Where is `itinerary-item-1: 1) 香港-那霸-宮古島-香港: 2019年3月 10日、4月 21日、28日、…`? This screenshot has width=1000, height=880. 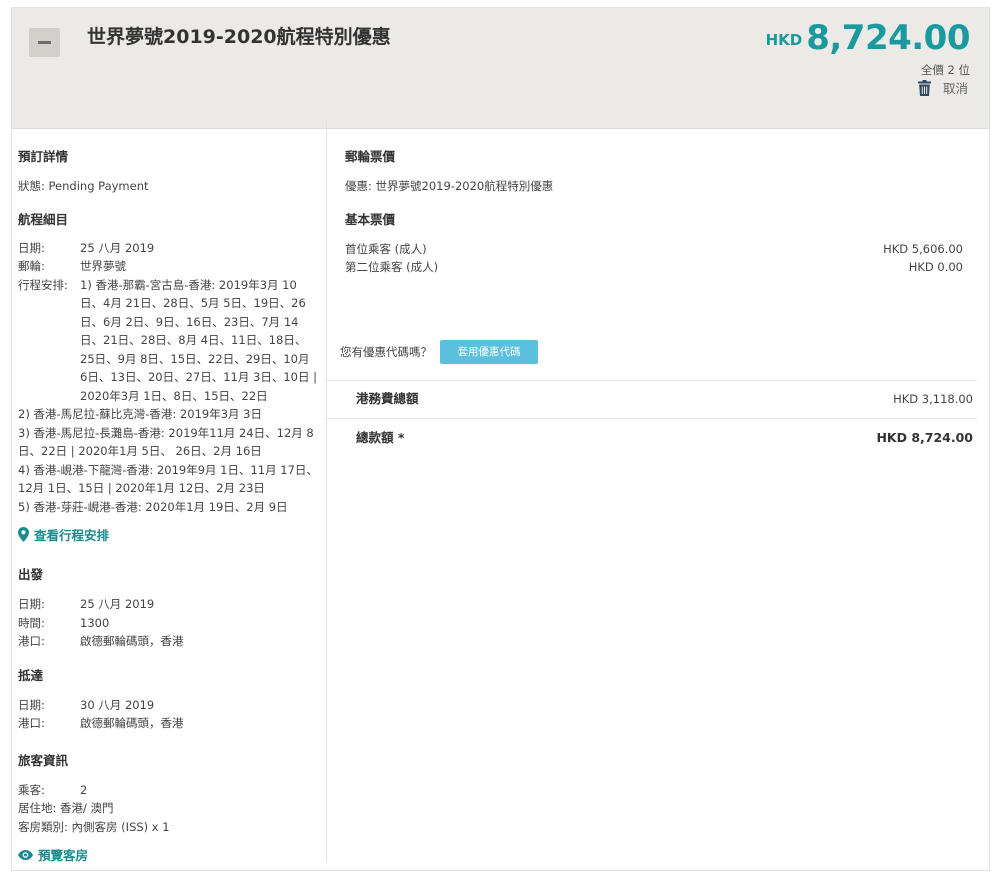 itinerary-item-1: 1) 香港-那霸-宮古島-香港: 2019年3月 10日、4月 21日、28日、… is located at coordinates (198, 340).